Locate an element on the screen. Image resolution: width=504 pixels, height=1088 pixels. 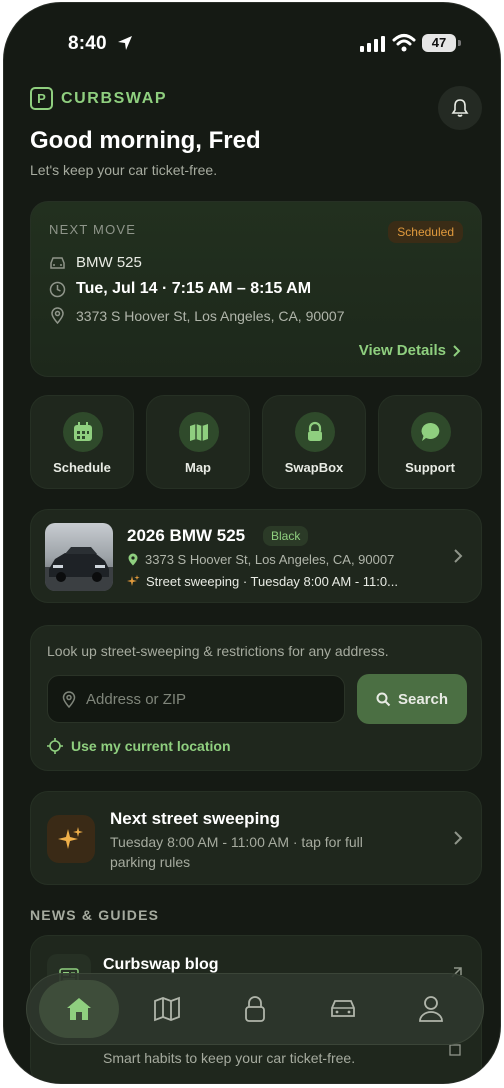
tab-home is located at coordinates (79, 1009).